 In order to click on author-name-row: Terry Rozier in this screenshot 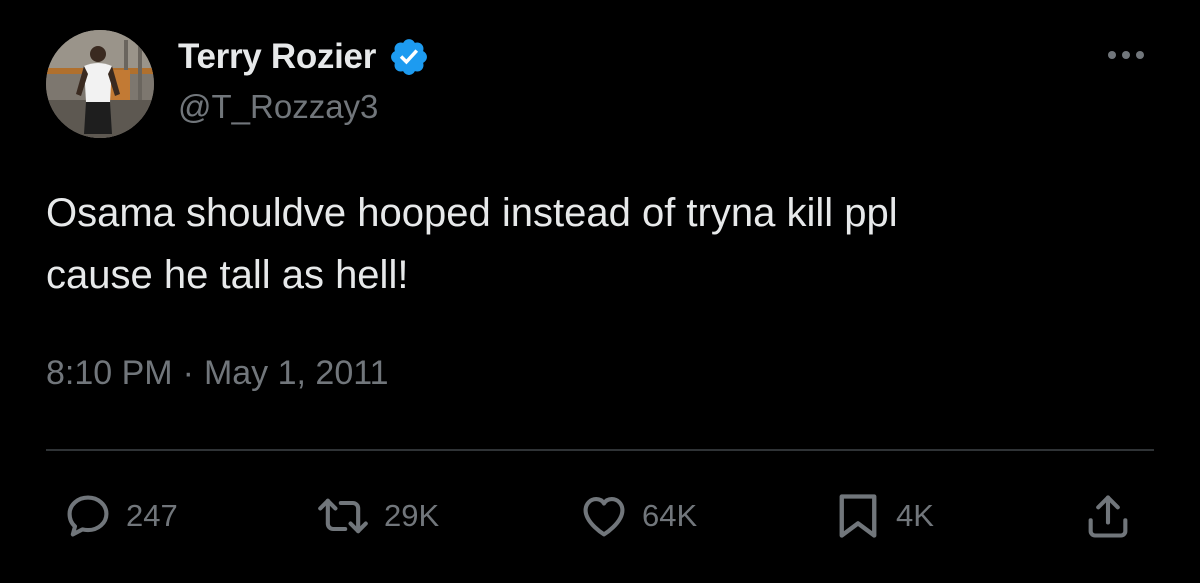, I will do `click(304, 57)`.